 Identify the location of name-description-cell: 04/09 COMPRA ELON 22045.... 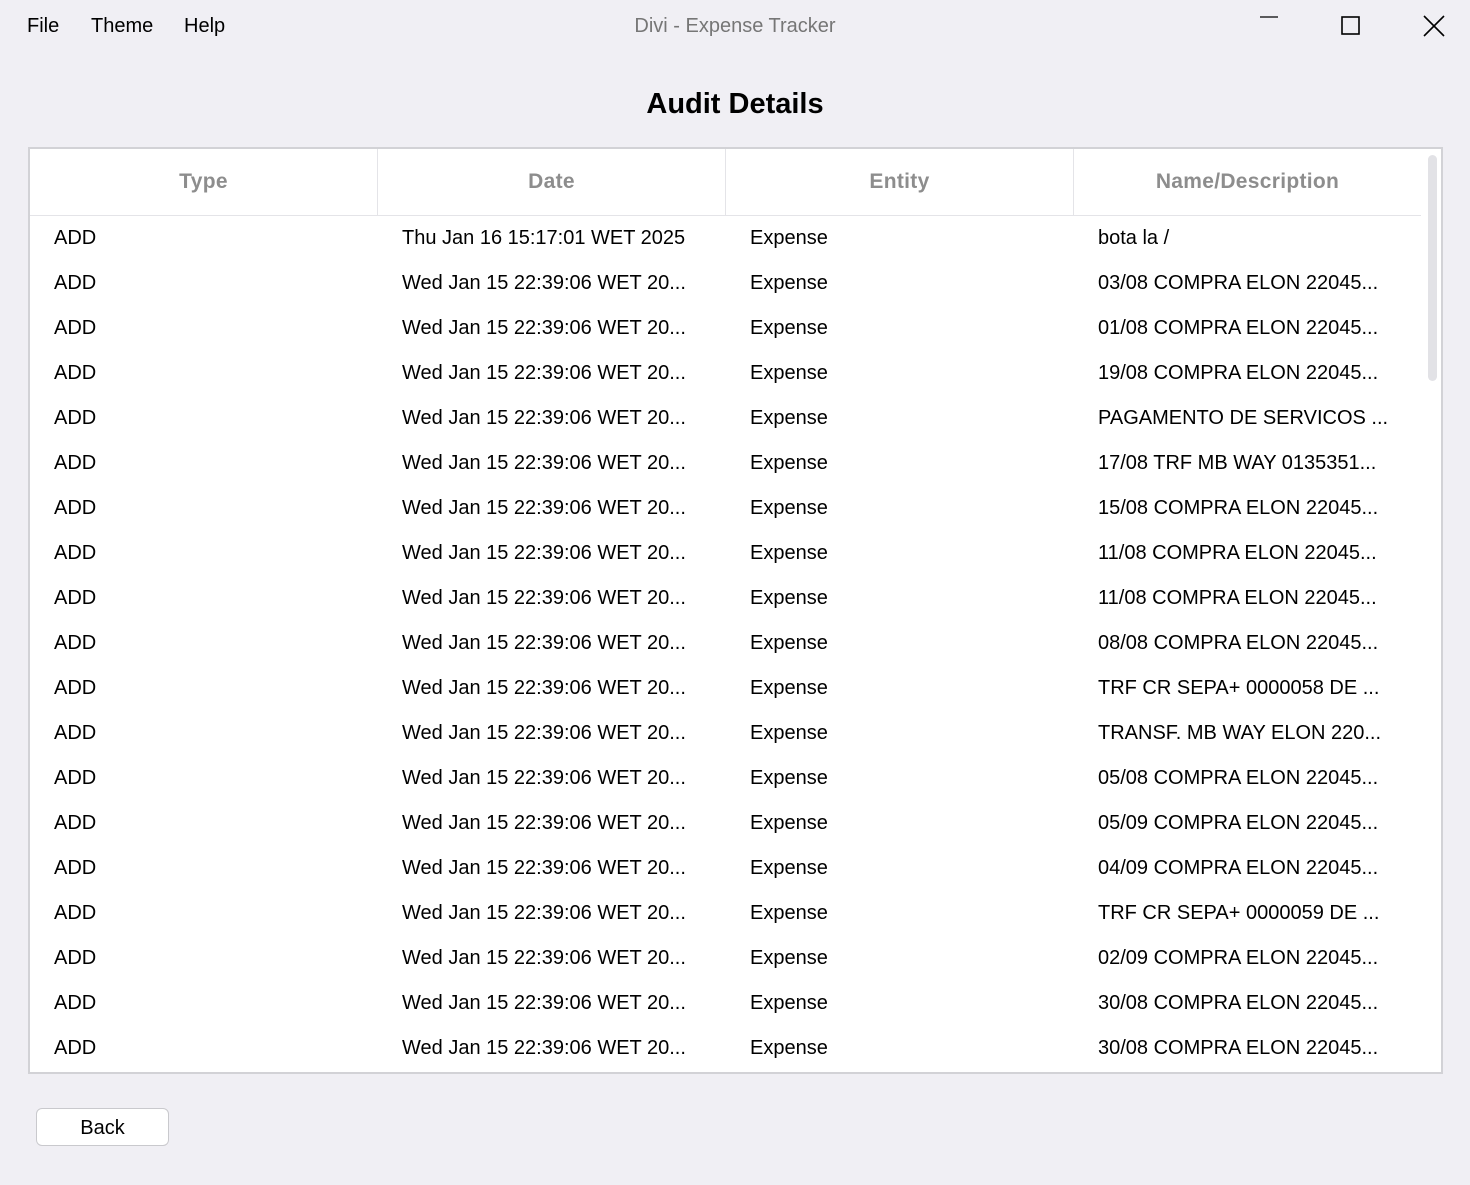
(1238, 868).